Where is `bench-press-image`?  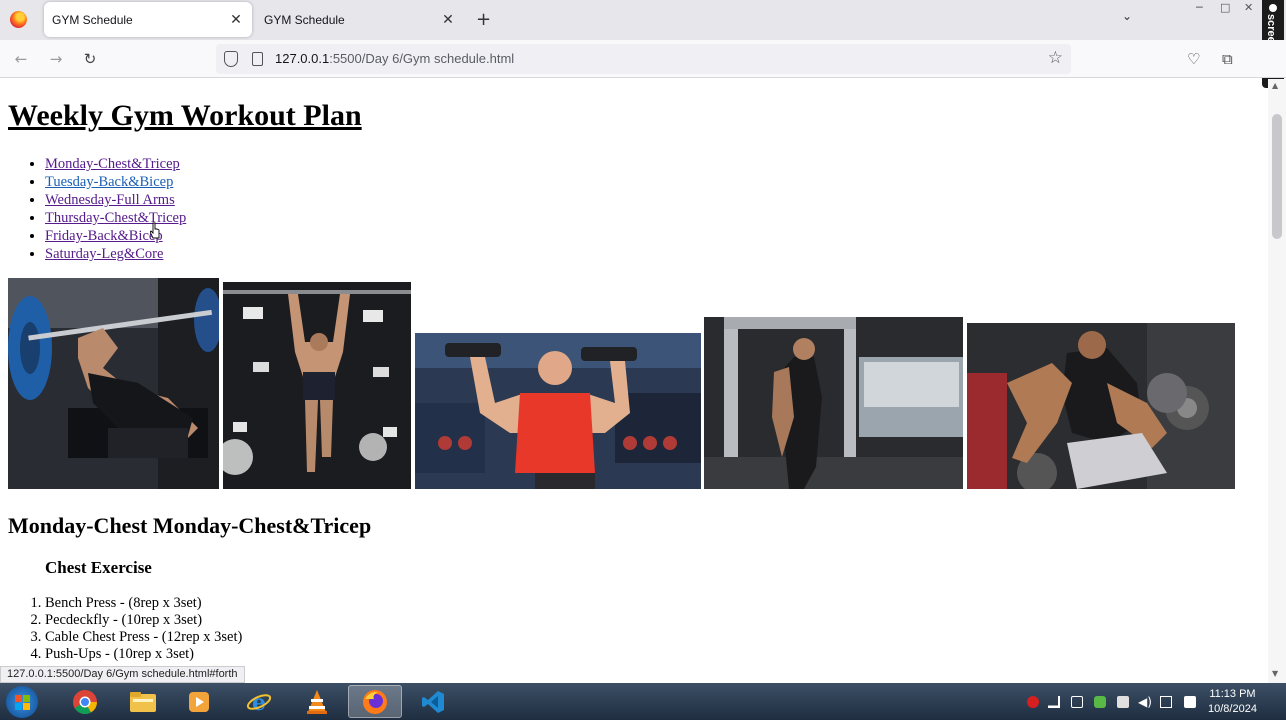 bench-press-image is located at coordinates (113, 383).